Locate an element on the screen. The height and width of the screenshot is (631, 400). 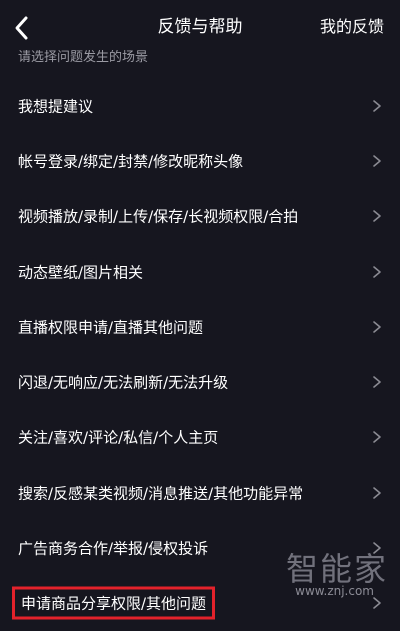
list-item-label: 直播权限申请/直播其他问题 is located at coordinates (111, 327).